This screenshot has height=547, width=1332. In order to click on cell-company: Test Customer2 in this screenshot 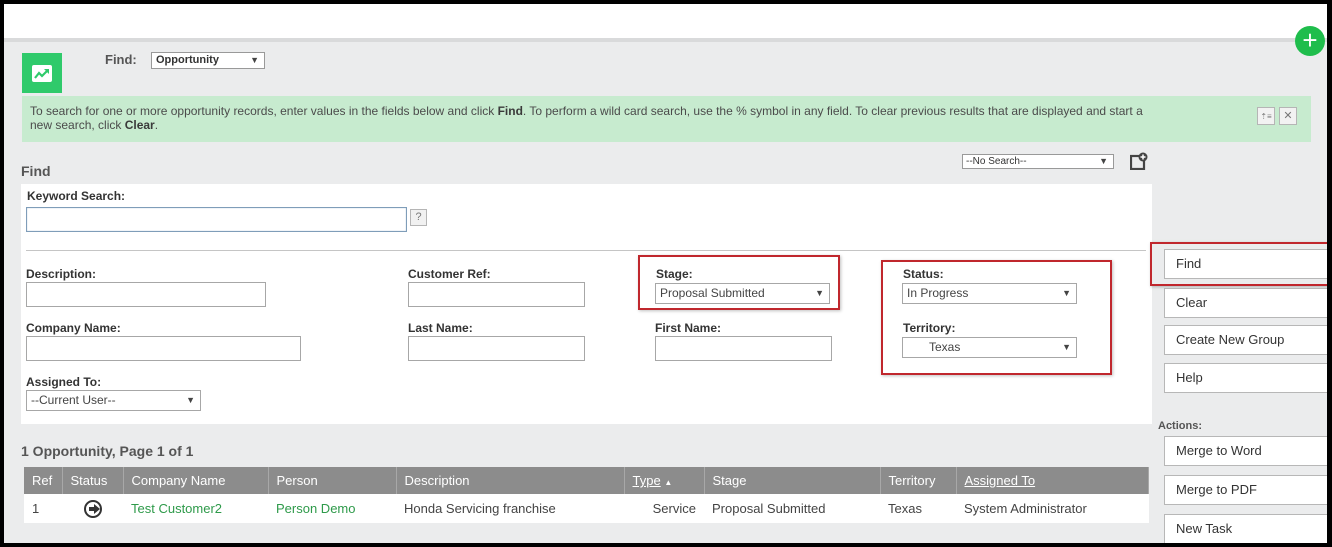, I will do `click(195, 508)`.